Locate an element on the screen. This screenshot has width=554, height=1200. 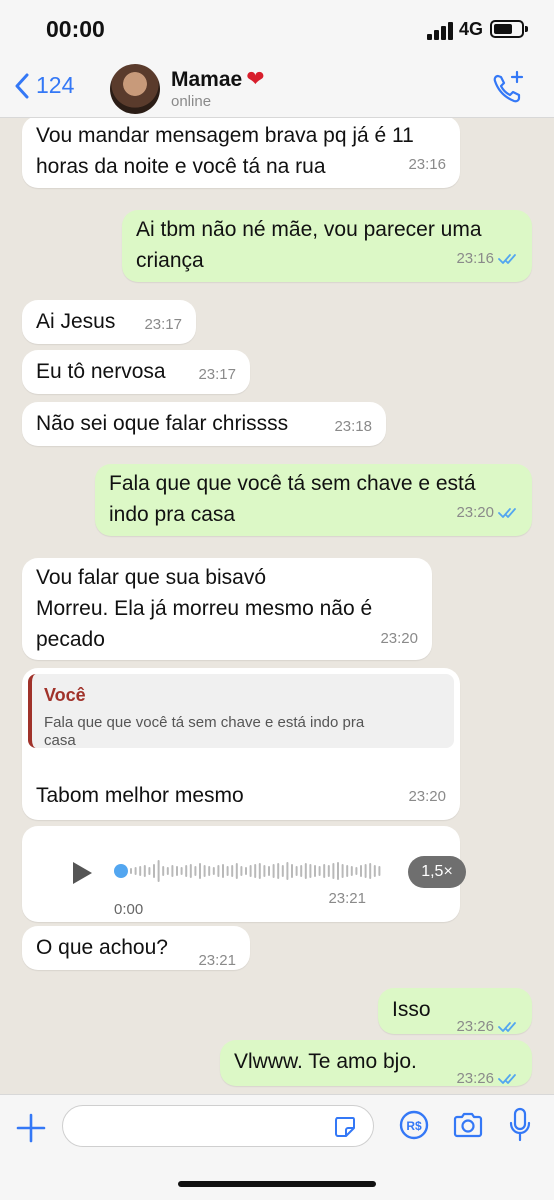
message-outgoing: Isso 23:26 is located at coordinates (455, 1011).